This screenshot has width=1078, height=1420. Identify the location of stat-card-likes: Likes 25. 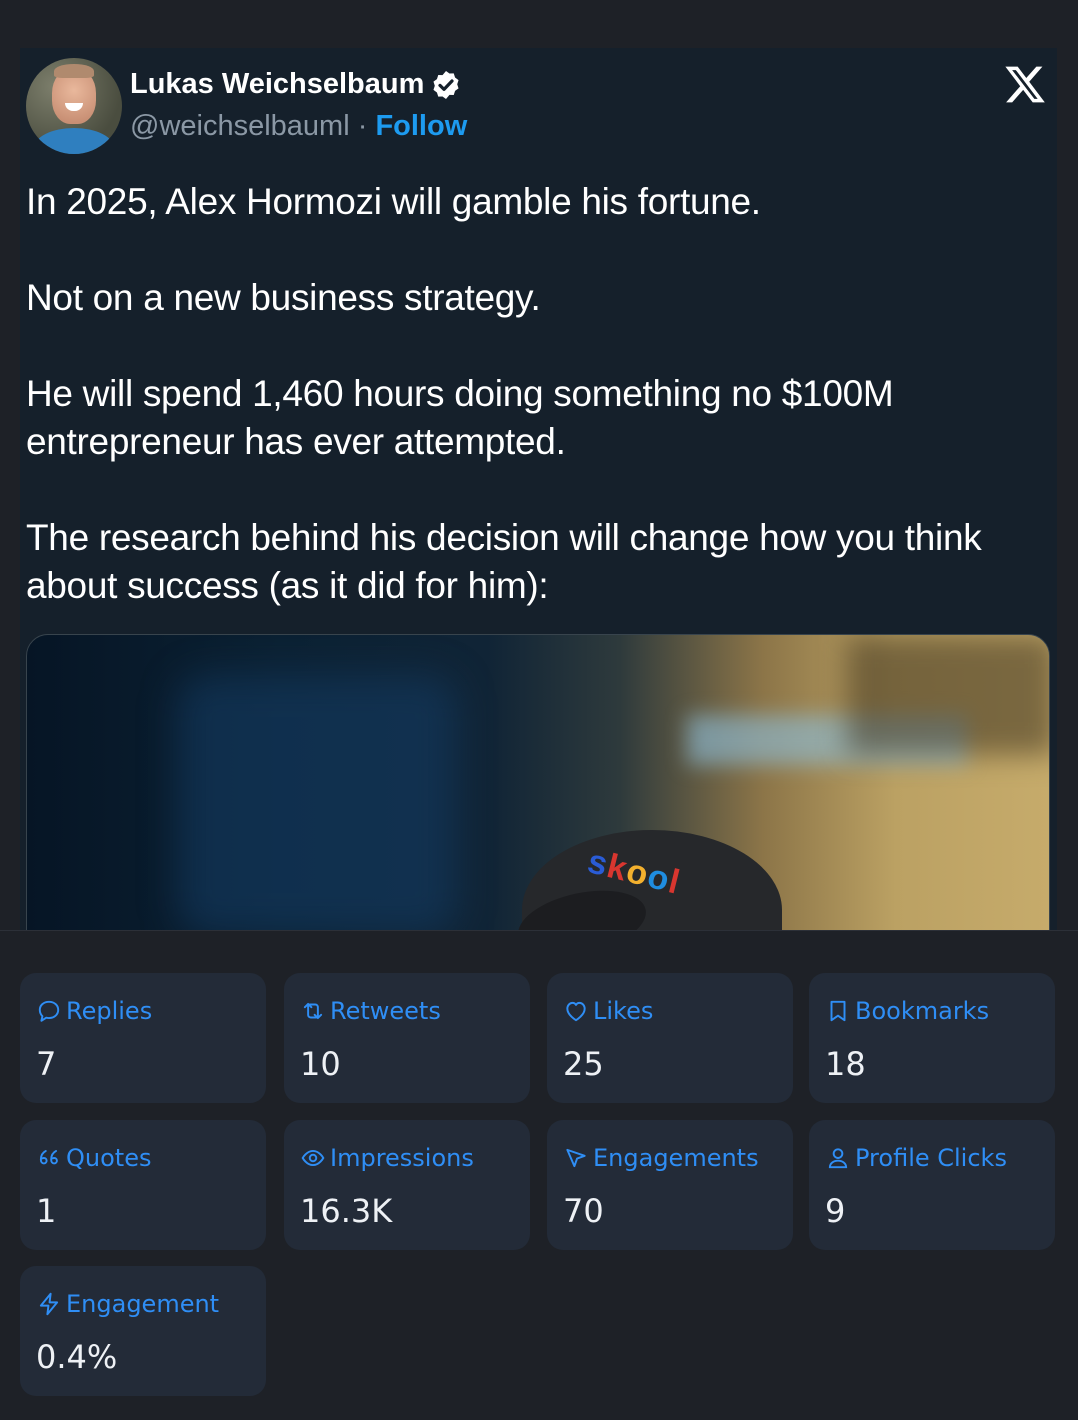
(670, 1038).